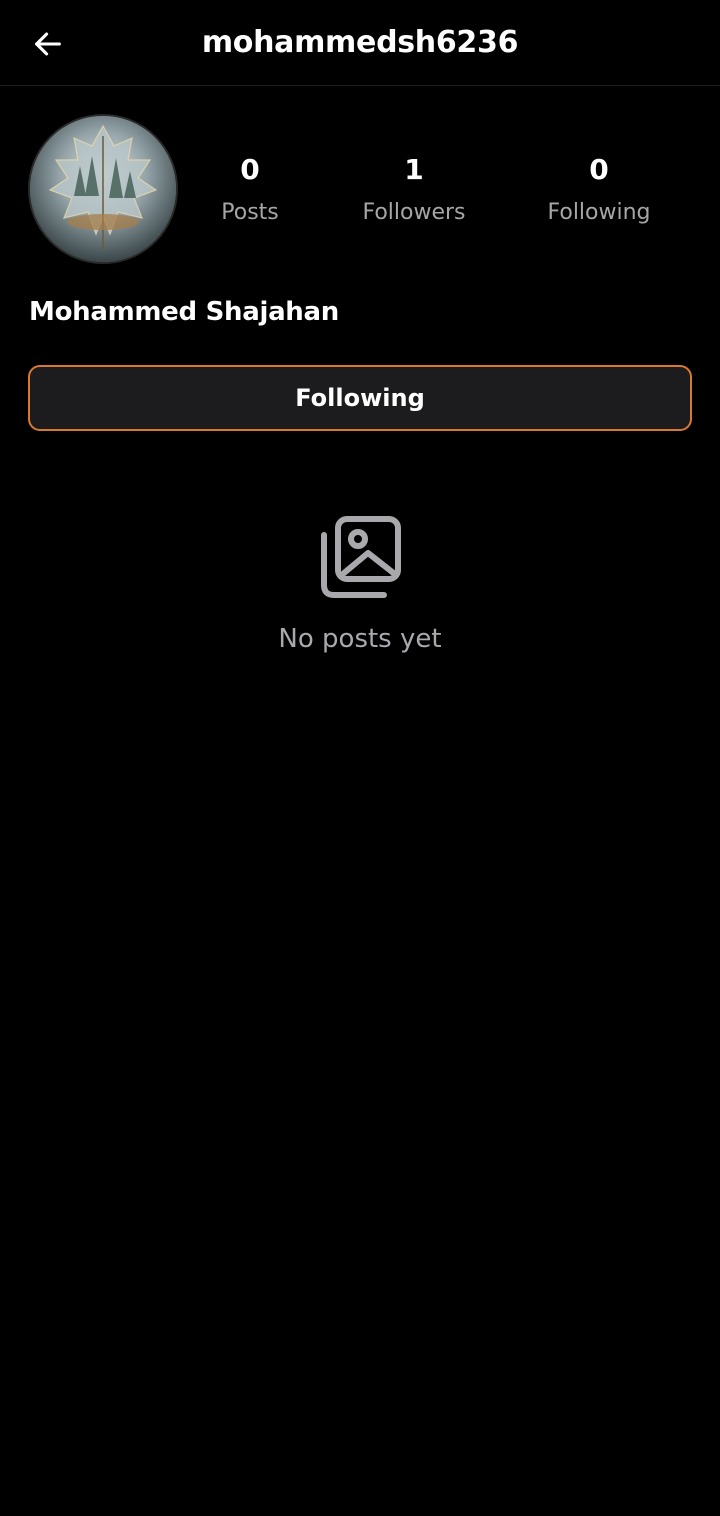 This screenshot has height=1516, width=720. I want to click on top-app-bar: mohammedsh6236, so click(360, 43).